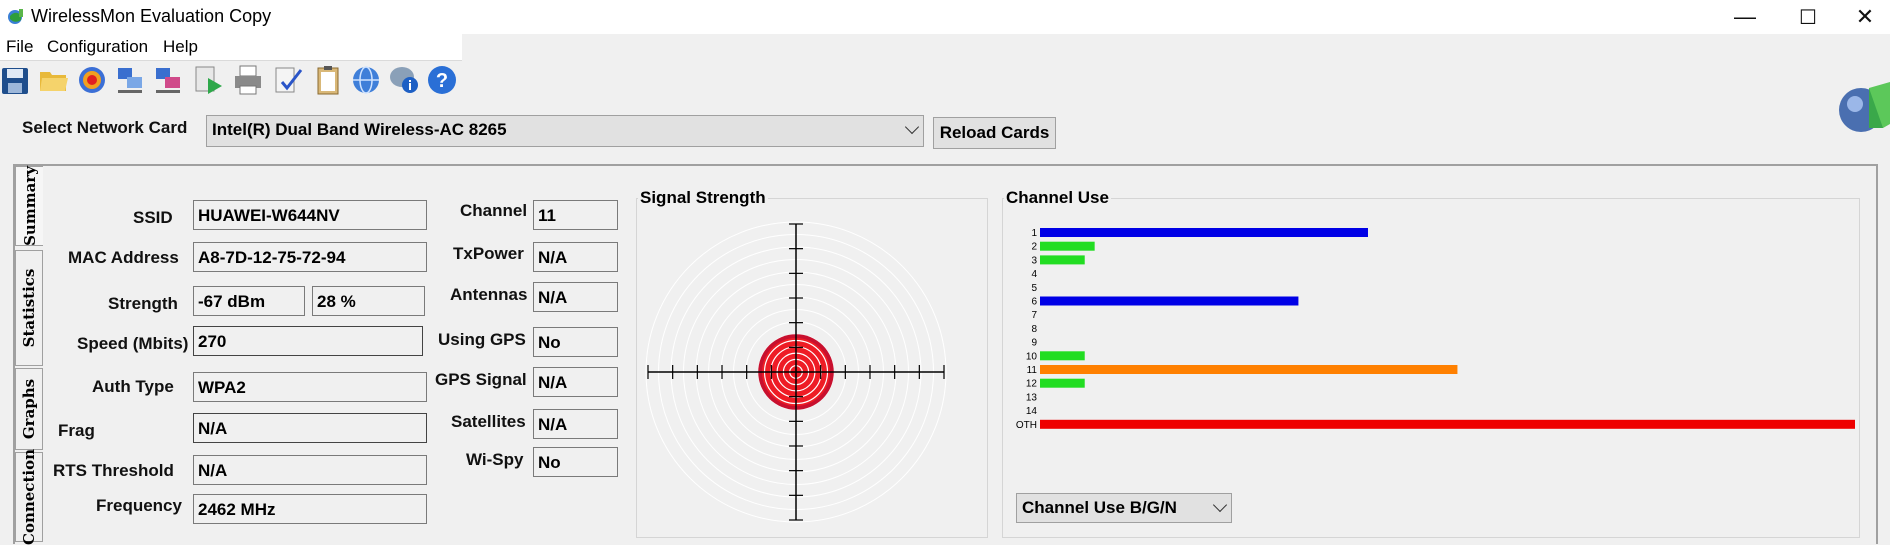 The image size is (1890, 545). Describe the element at coordinates (139, 505) in the screenshot. I see `frequency-label: Frequency` at that location.